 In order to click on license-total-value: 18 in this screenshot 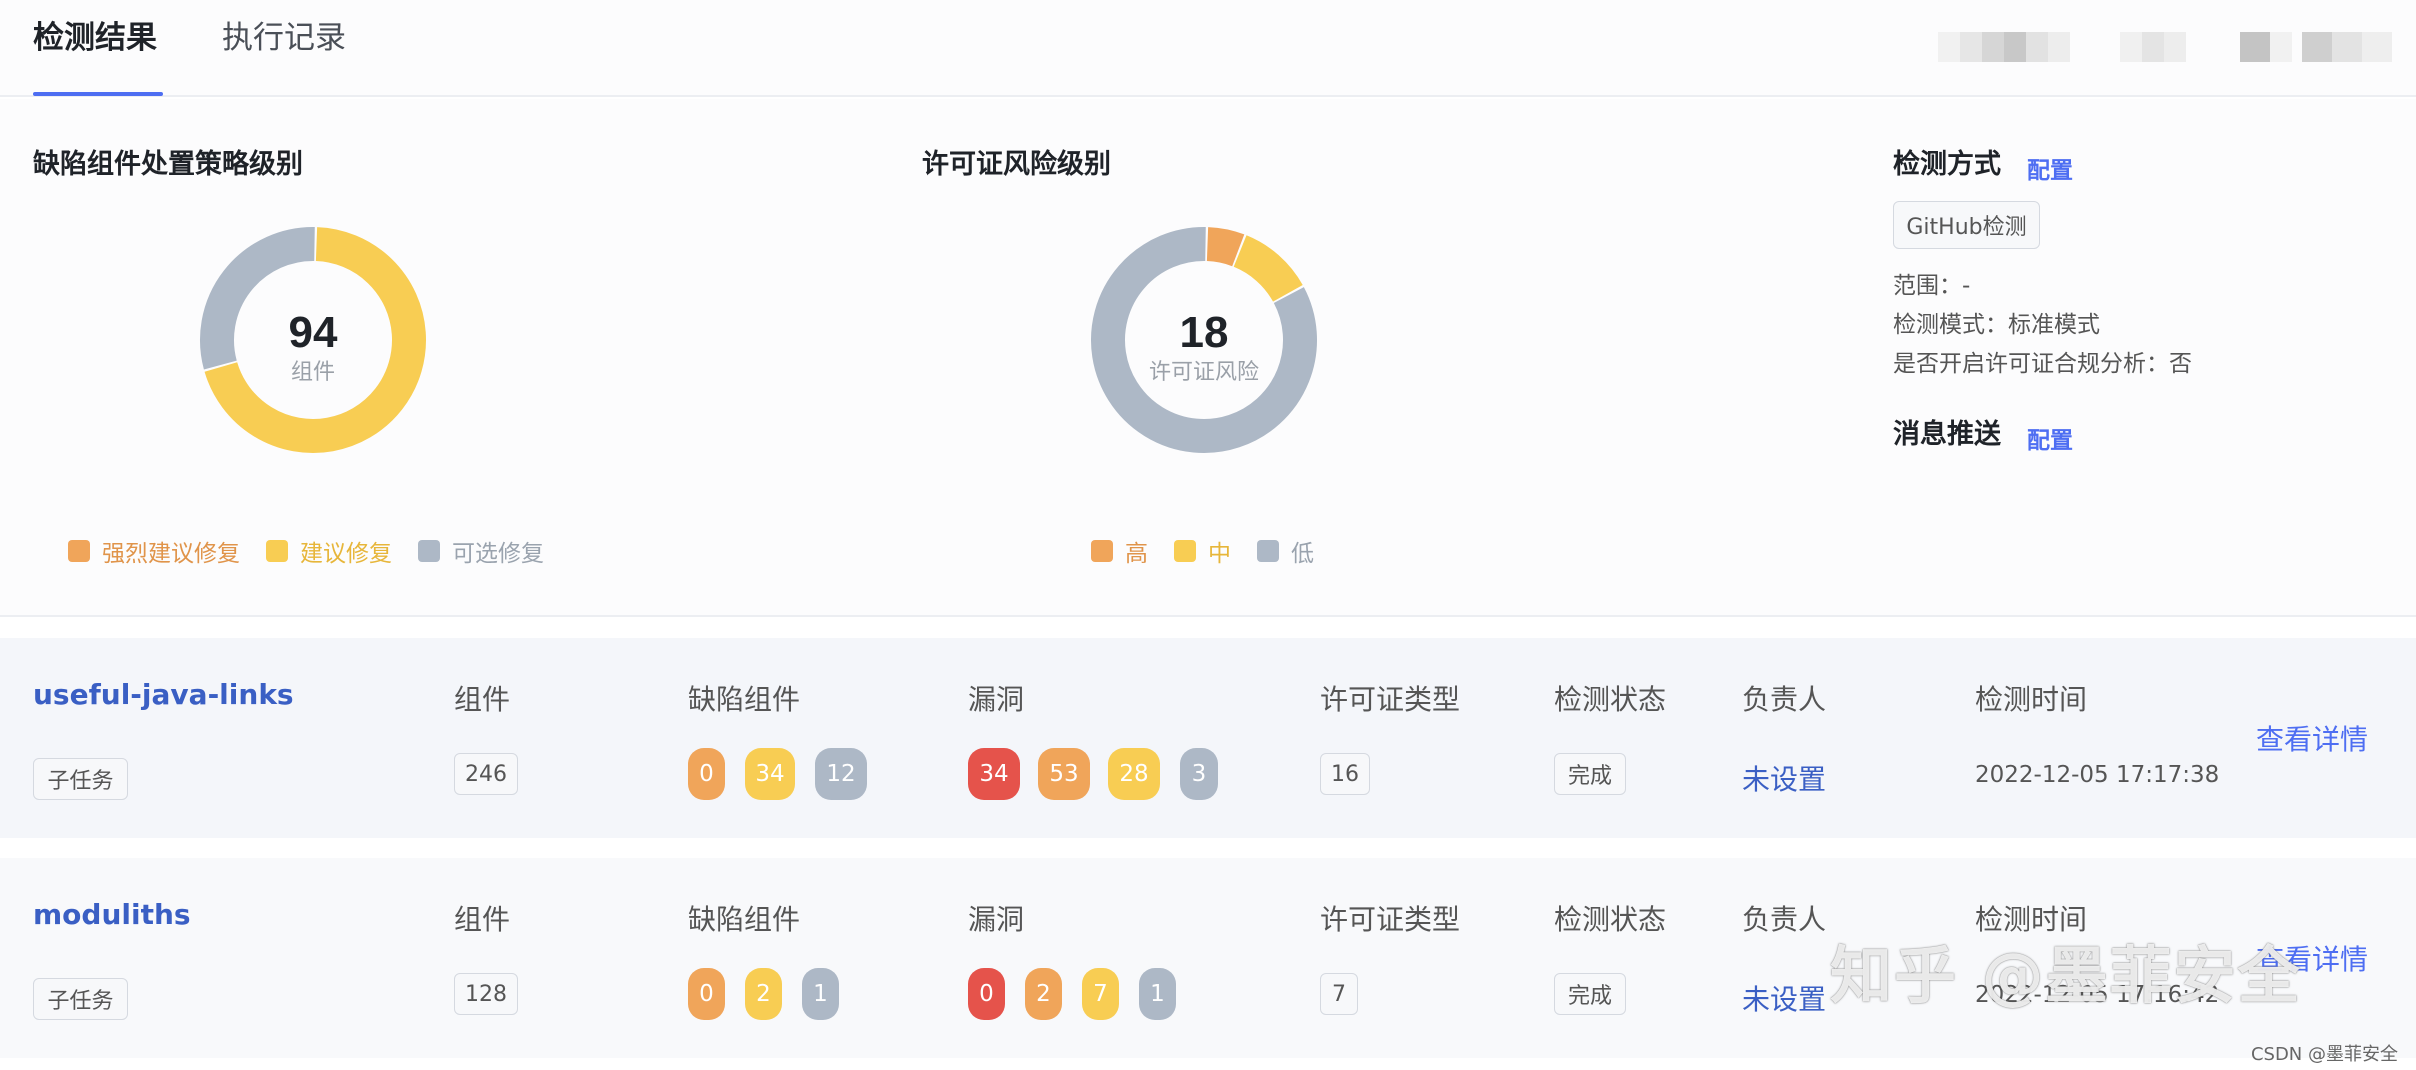, I will do `click(1204, 332)`.